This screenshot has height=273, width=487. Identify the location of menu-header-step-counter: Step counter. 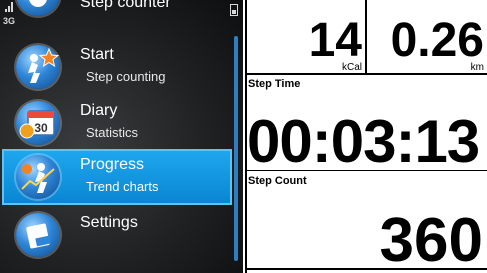
(117, 11).